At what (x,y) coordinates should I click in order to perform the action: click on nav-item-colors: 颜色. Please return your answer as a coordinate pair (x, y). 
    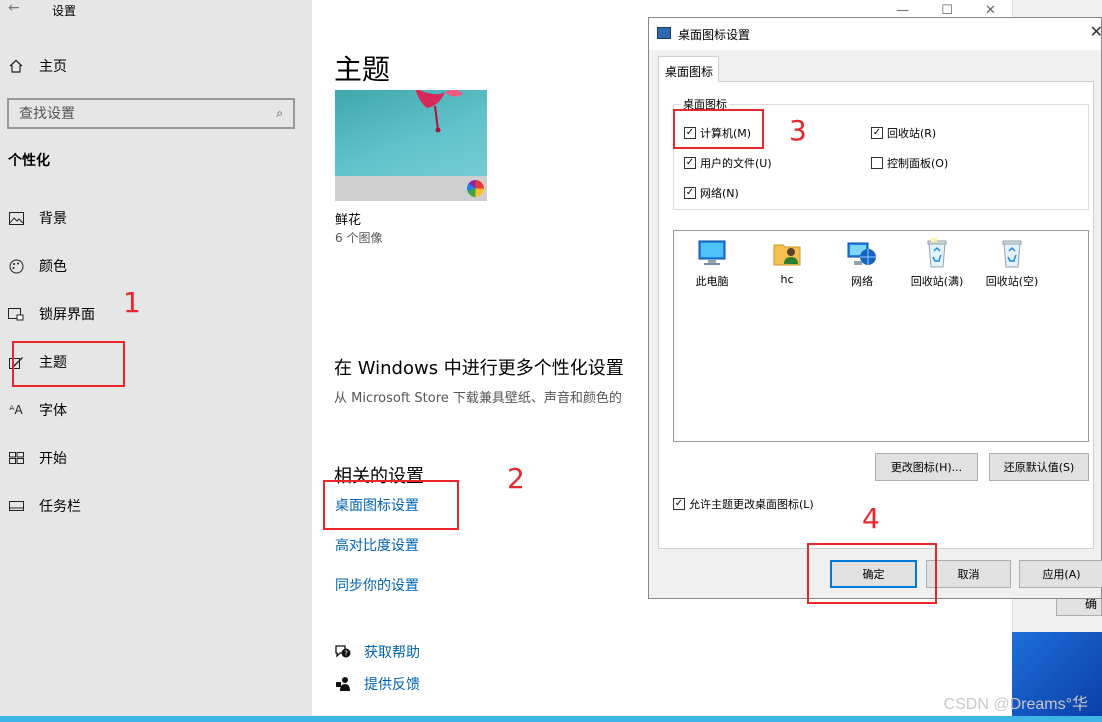
    Looking at the image, I should click on (37, 266).